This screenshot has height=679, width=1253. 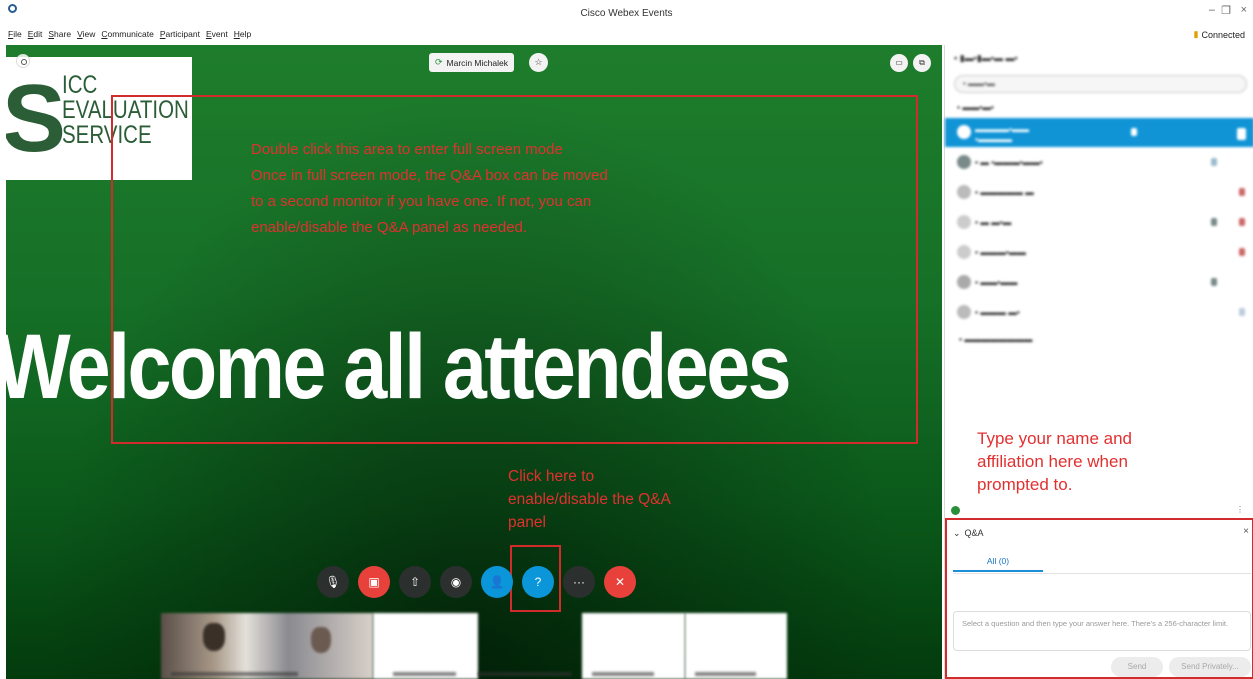 I want to click on logo-letter: S, so click(x=36, y=118).